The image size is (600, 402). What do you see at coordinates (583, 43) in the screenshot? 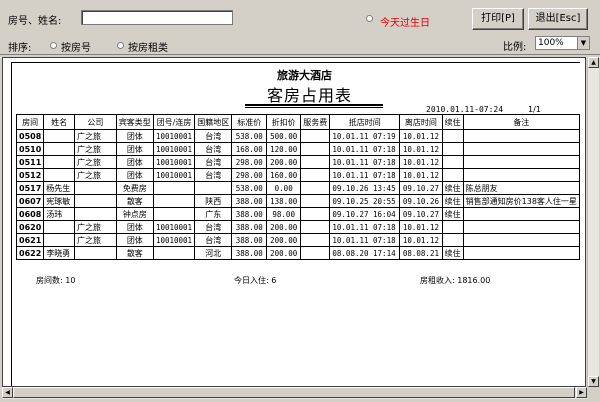
I see `chevron-down-icon: ▼` at bounding box center [583, 43].